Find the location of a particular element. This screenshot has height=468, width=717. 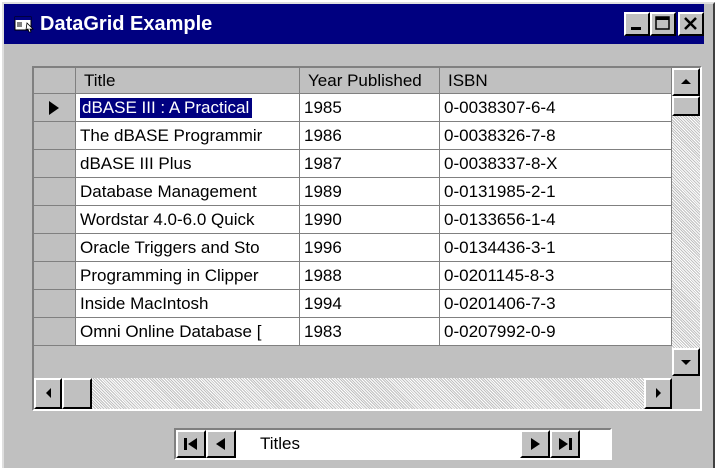

maximize-button is located at coordinates (663, 24).